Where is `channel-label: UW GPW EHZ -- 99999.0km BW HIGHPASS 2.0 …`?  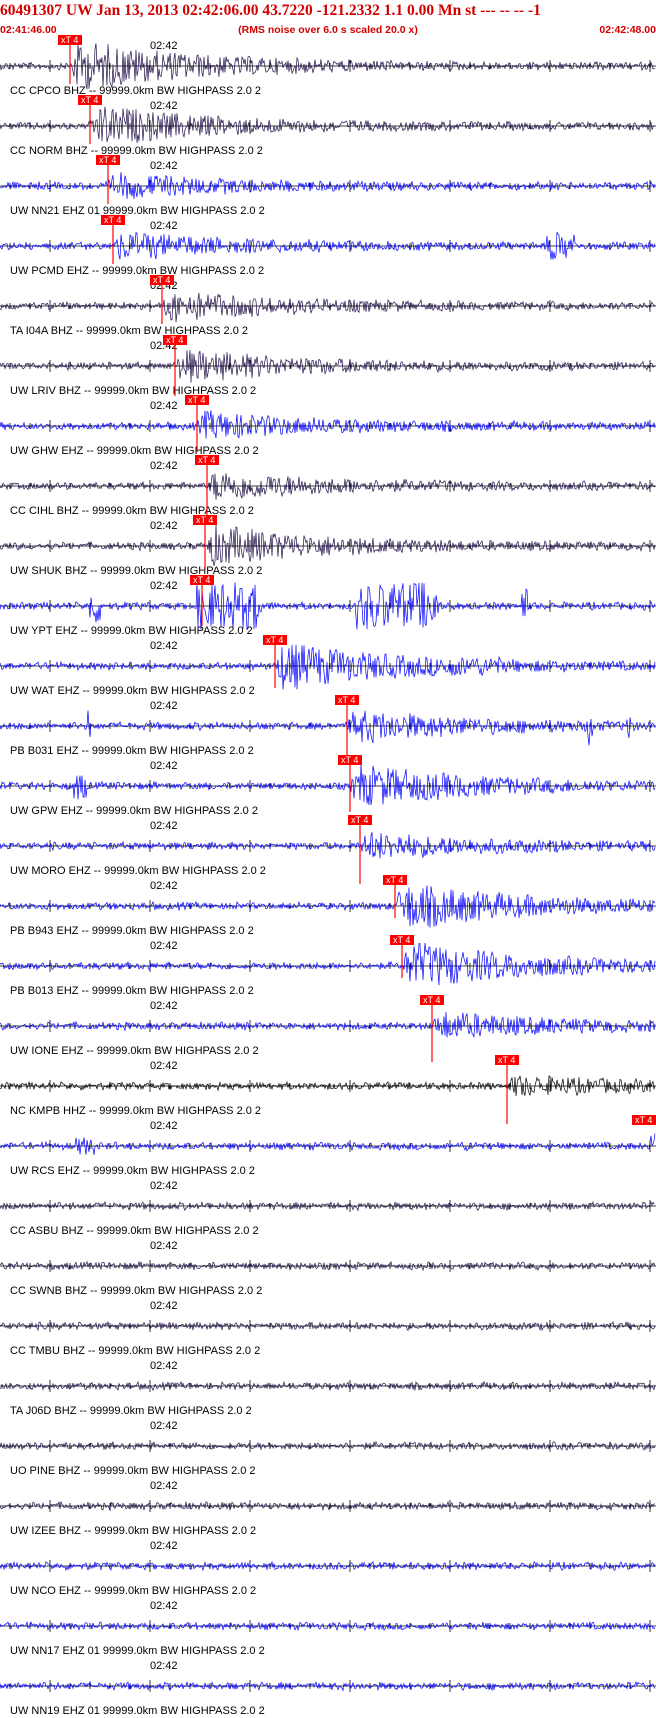 channel-label: UW GPW EHZ -- 99999.0km BW HIGHPASS 2.0 … is located at coordinates (134, 811).